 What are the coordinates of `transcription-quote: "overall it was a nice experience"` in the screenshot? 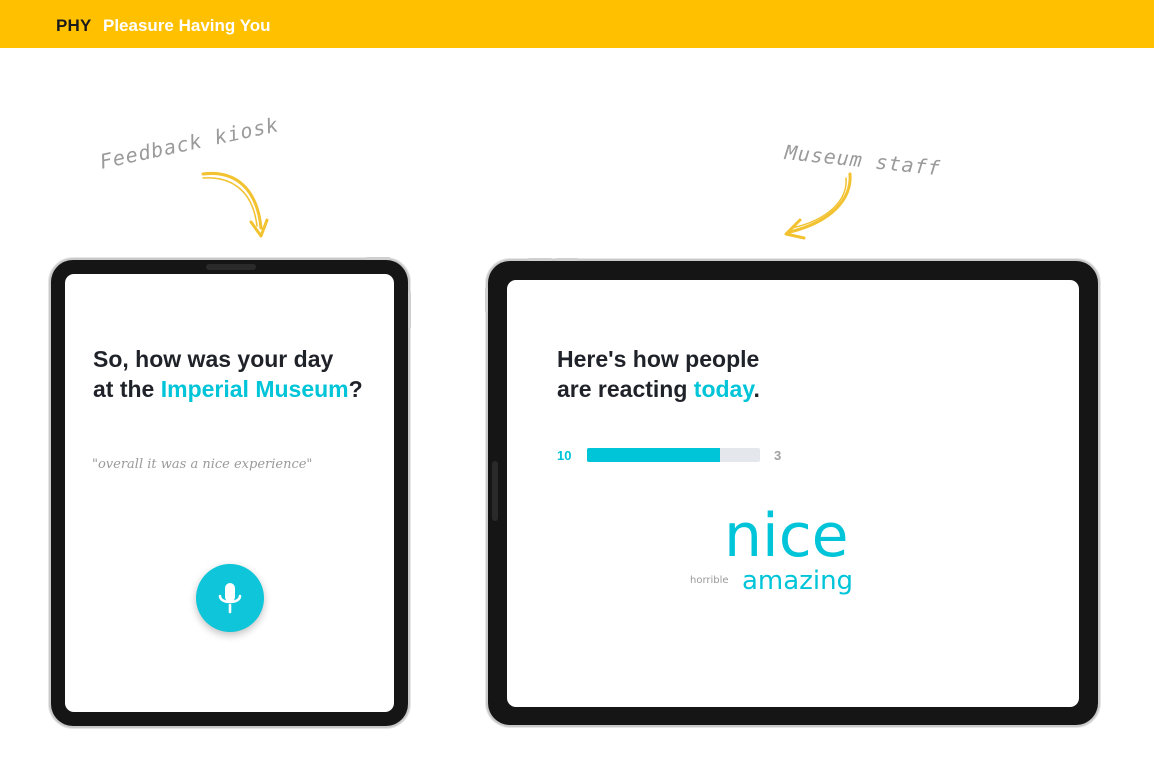 It's located at (202, 464).